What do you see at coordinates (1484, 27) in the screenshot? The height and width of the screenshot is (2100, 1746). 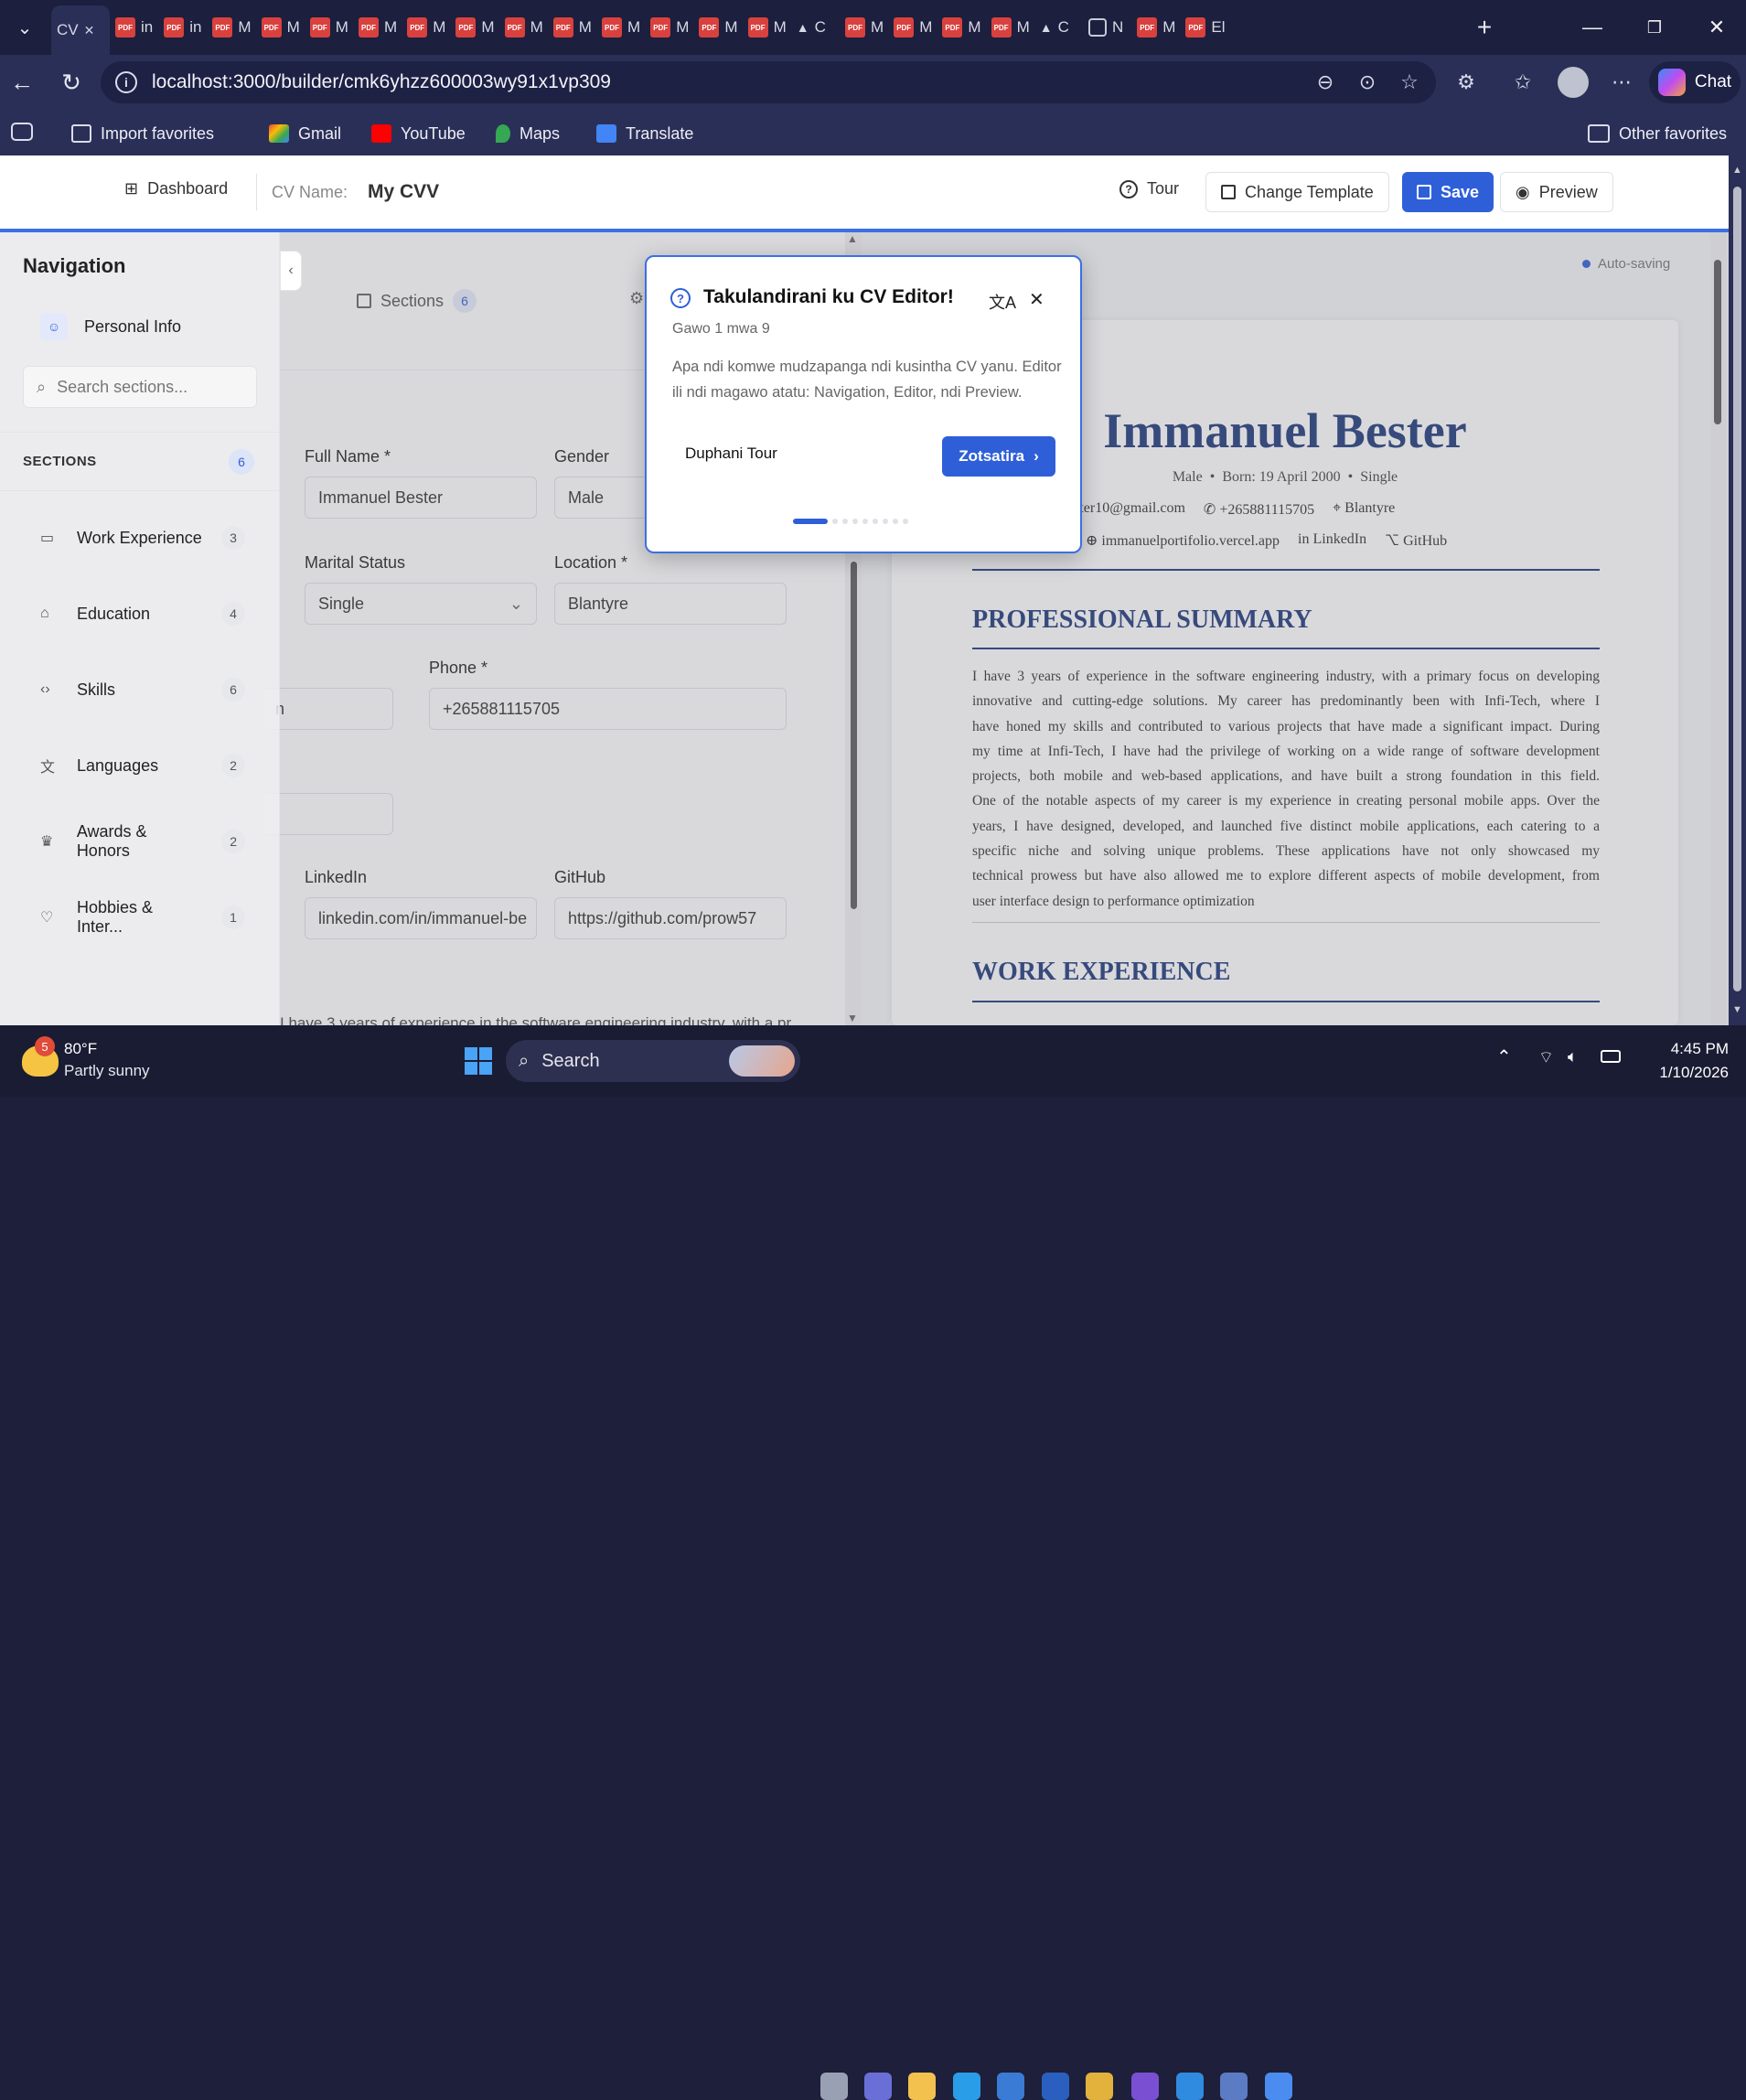 I see `new-tab-plus-icon: +` at bounding box center [1484, 27].